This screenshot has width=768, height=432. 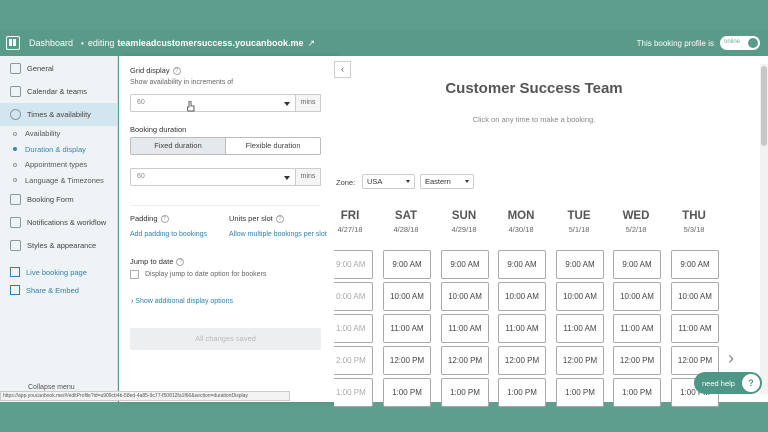 What do you see at coordinates (178, 146) in the screenshot?
I see `fixed-duration-button: Fixed duration` at bounding box center [178, 146].